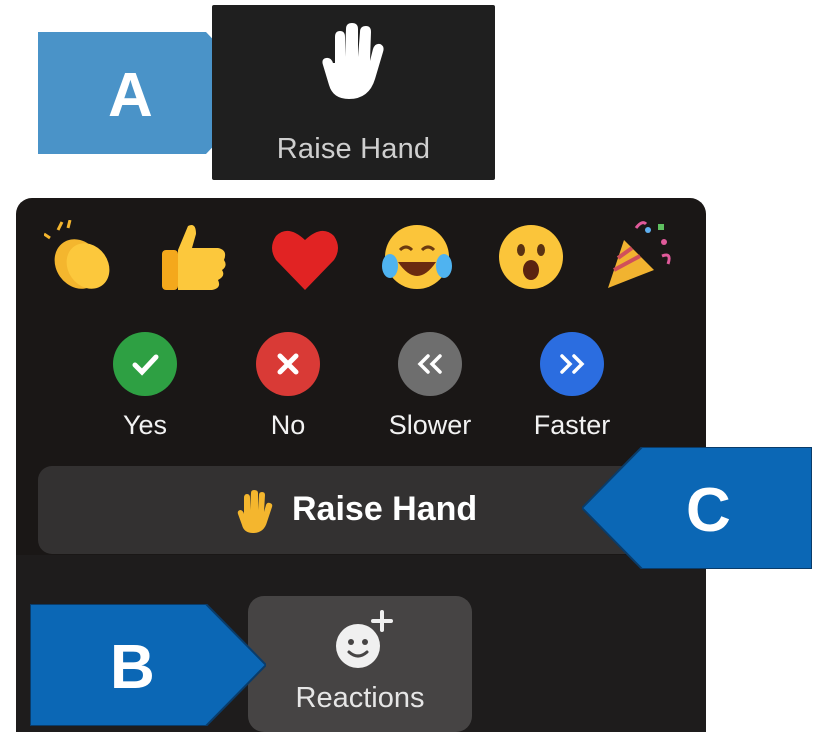  I want to click on raise-hand-toolbar-label: Raise Hand, so click(353, 149).